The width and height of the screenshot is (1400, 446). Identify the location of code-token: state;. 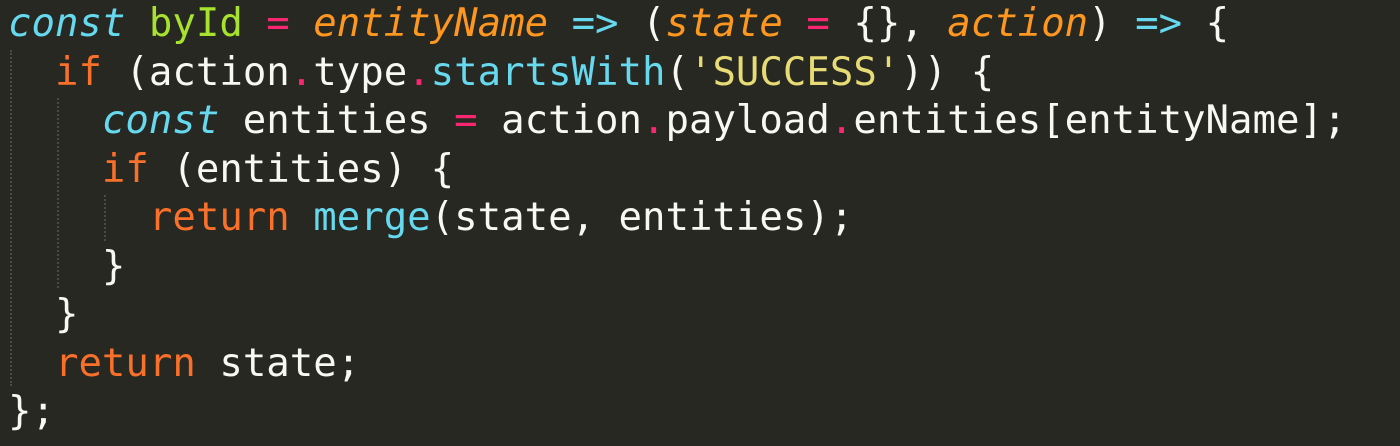
(278, 363).